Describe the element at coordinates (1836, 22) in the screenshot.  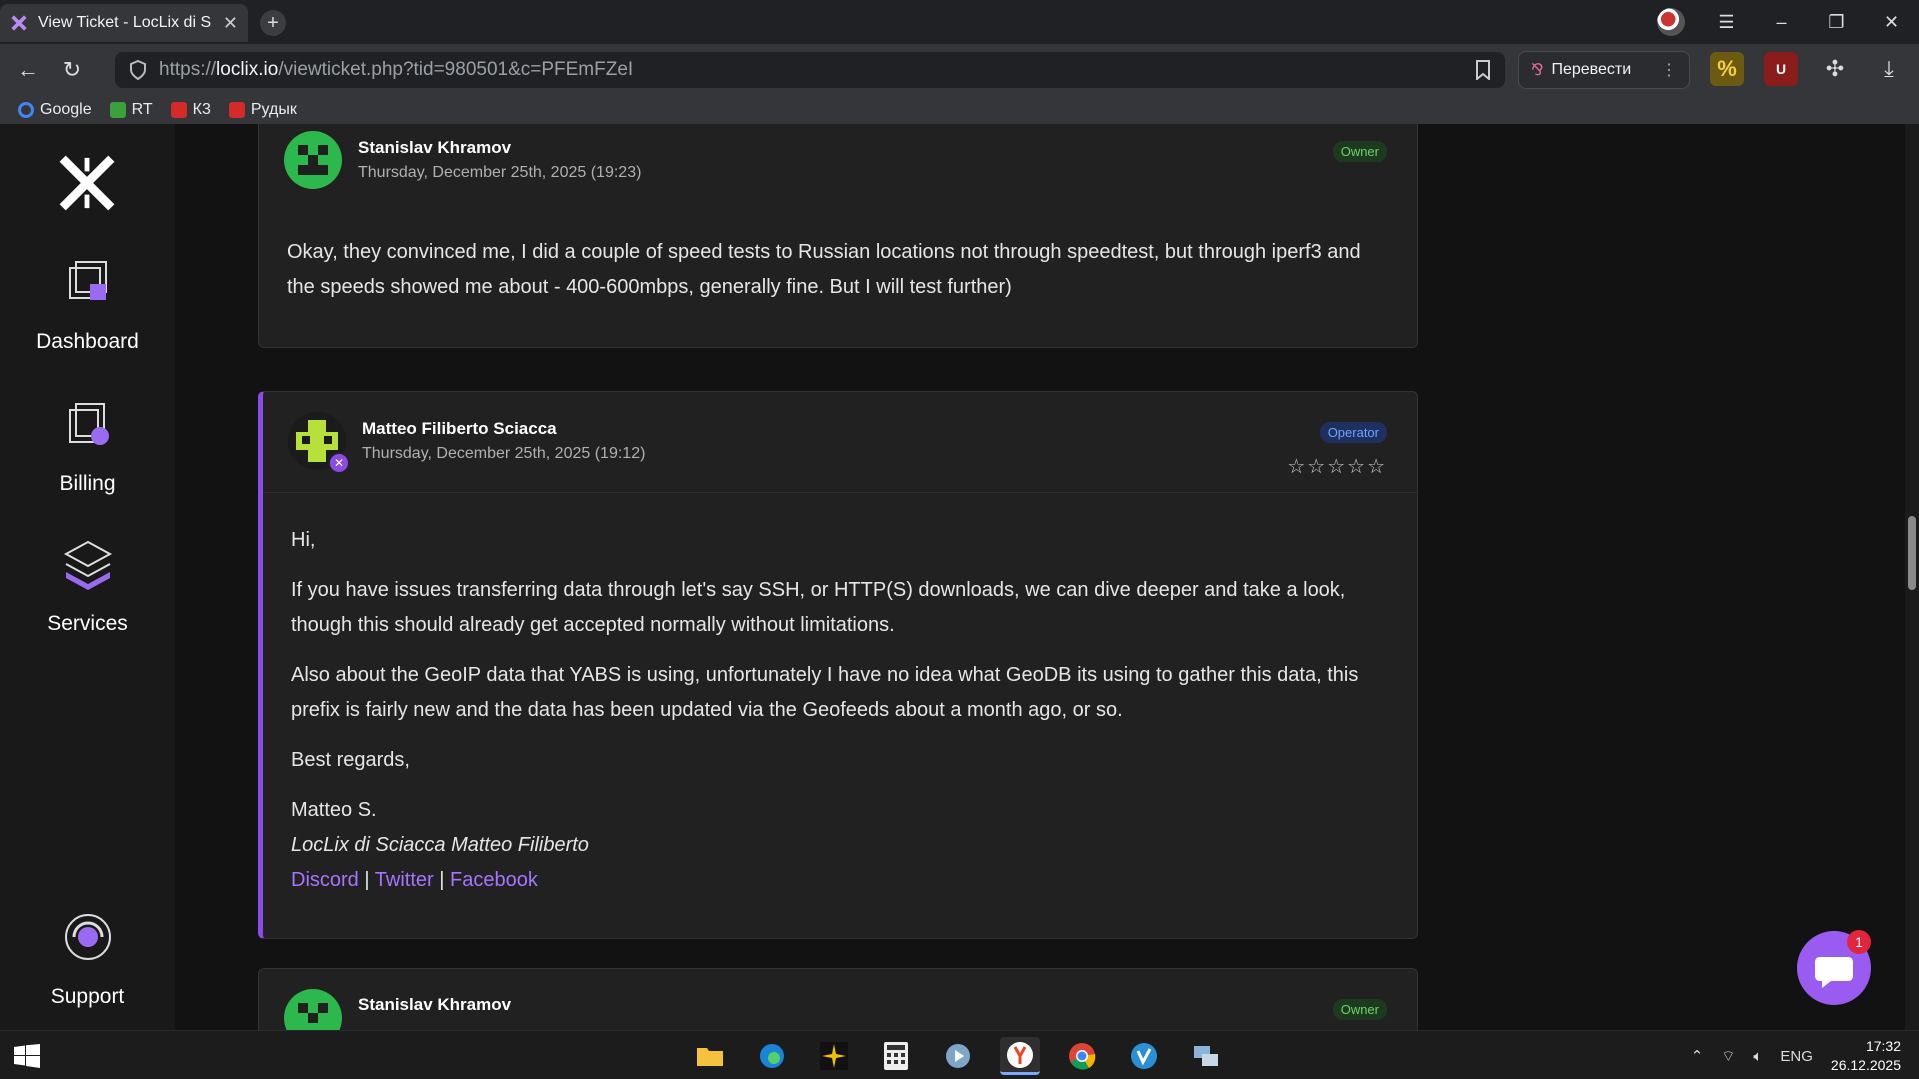
I see `restore-icon: ❐` at that location.